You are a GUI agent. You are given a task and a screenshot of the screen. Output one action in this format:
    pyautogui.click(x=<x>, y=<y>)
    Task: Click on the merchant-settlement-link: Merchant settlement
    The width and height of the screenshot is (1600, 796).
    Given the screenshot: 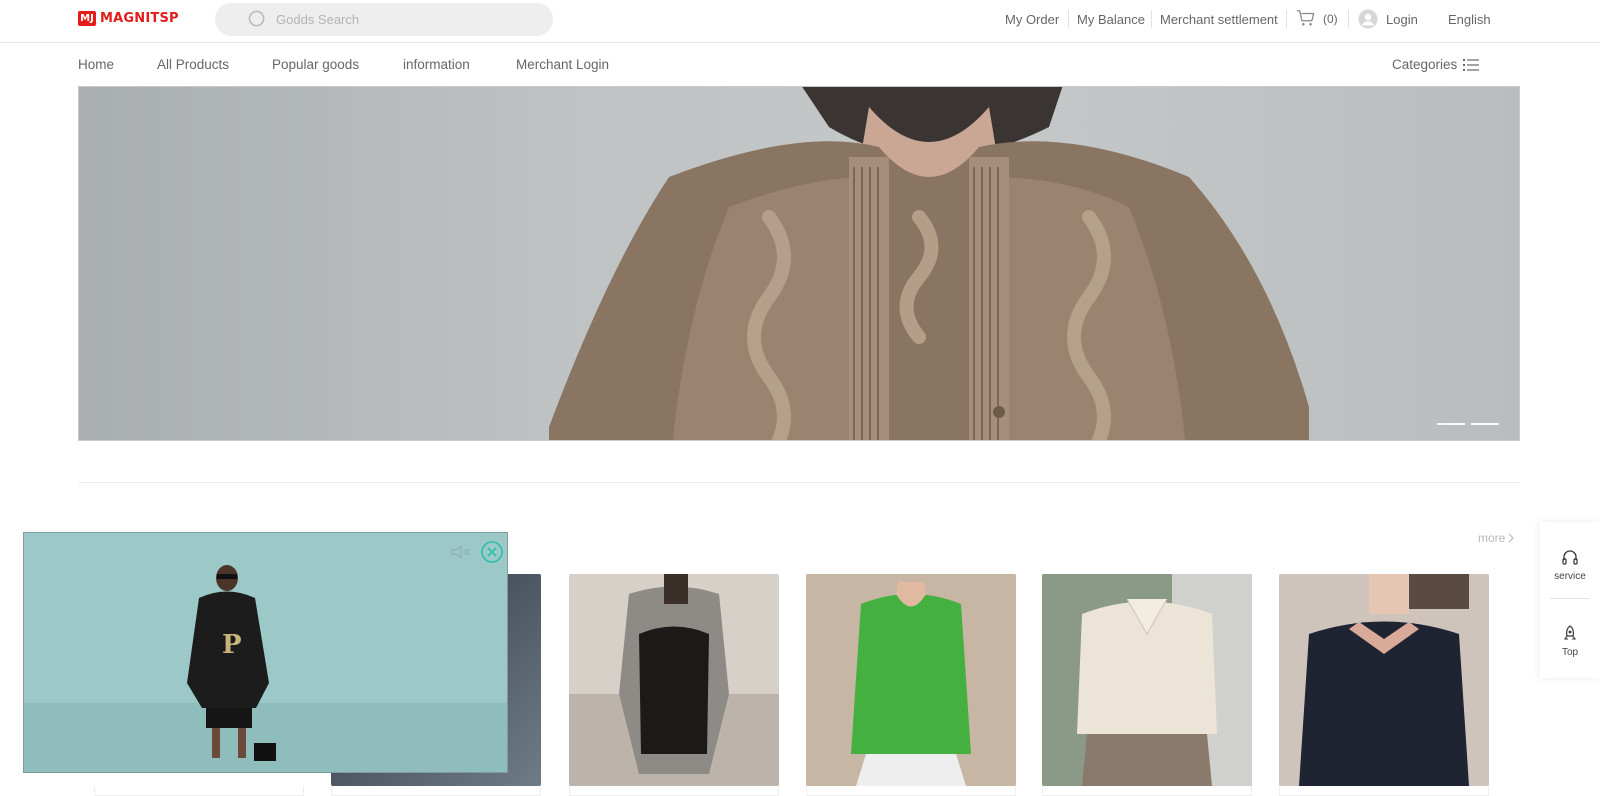 What is the action you would take?
    pyautogui.click(x=1219, y=19)
    